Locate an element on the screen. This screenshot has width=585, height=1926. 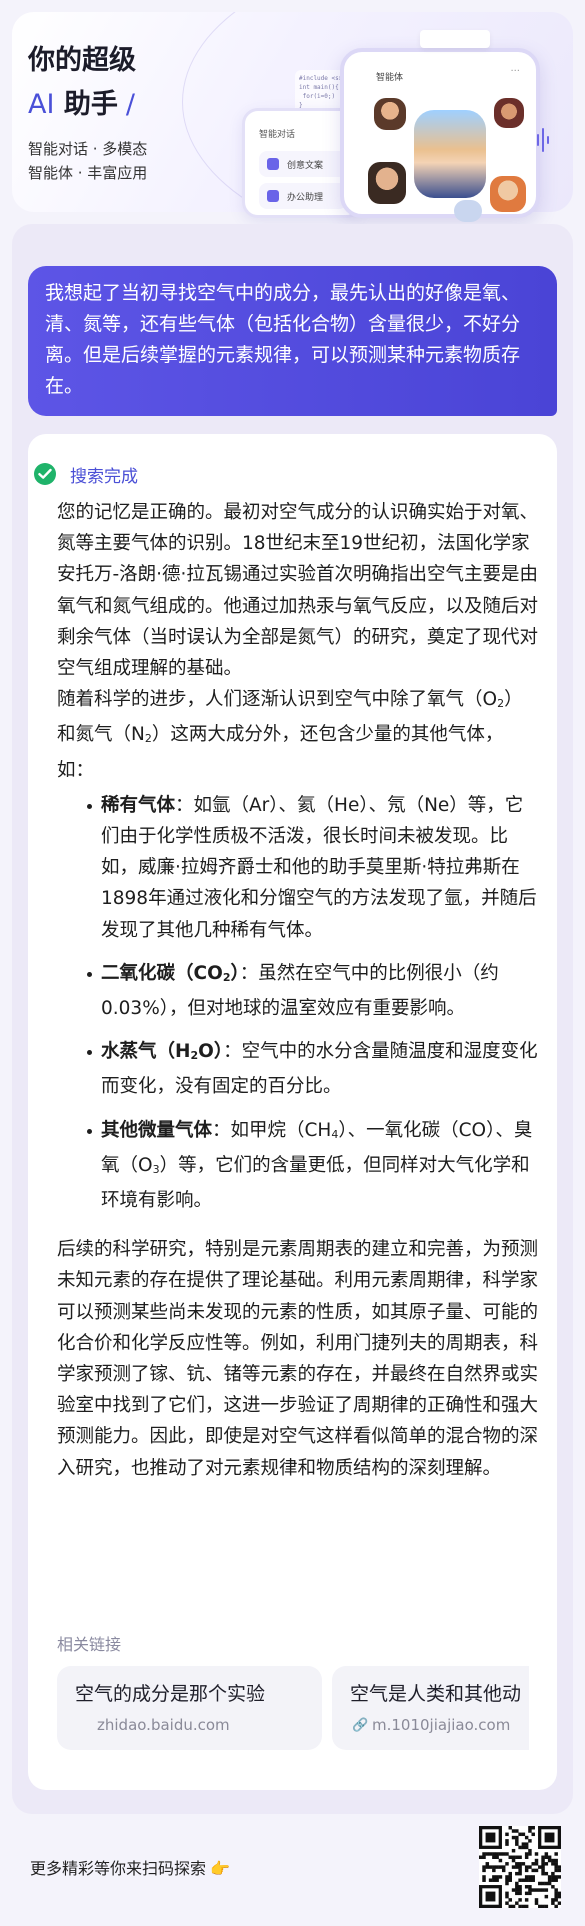
footer-cta: 更多精彩等你来扫码探索 👉 is located at coordinates (130, 1868).